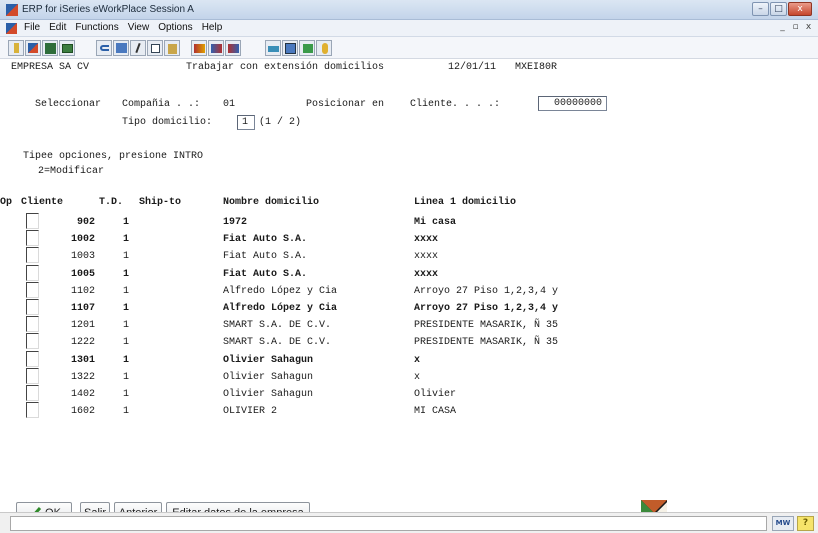  I want to click on menu-edit: Edit, so click(57, 27).